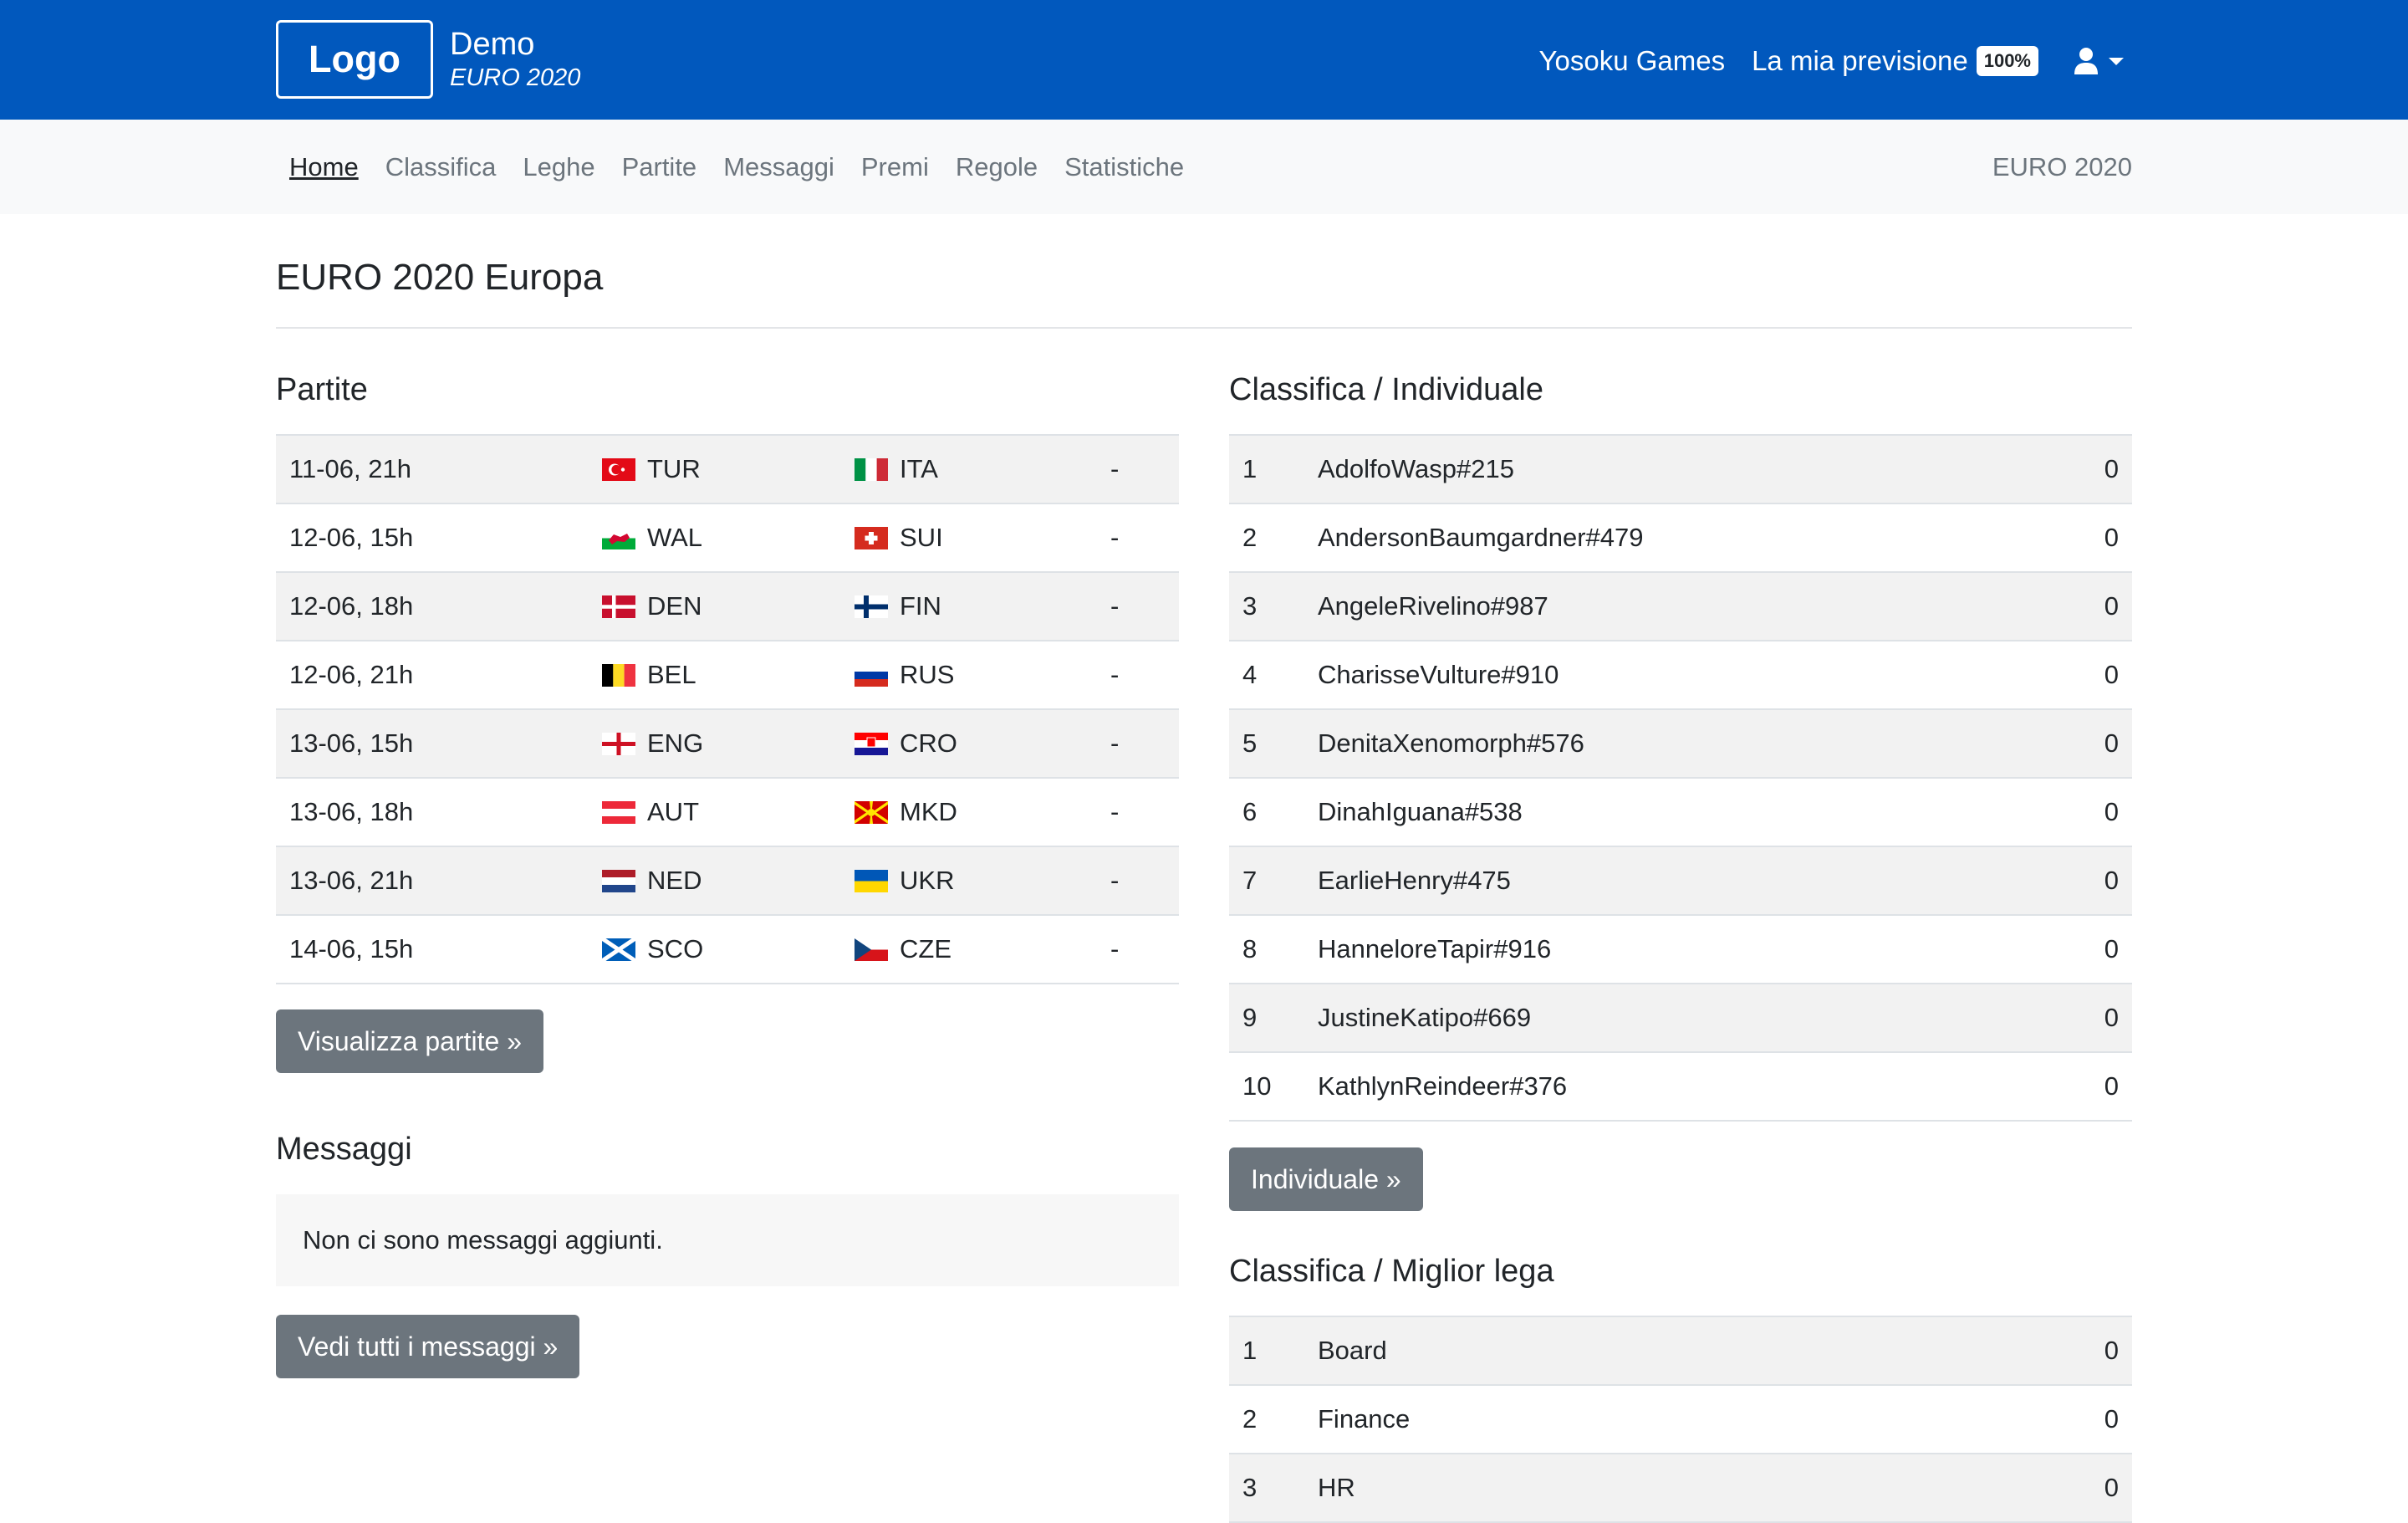  Describe the element at coordinates (352, 743) in the screenshot. I see `match-date: 13-06, 15h` at that location.